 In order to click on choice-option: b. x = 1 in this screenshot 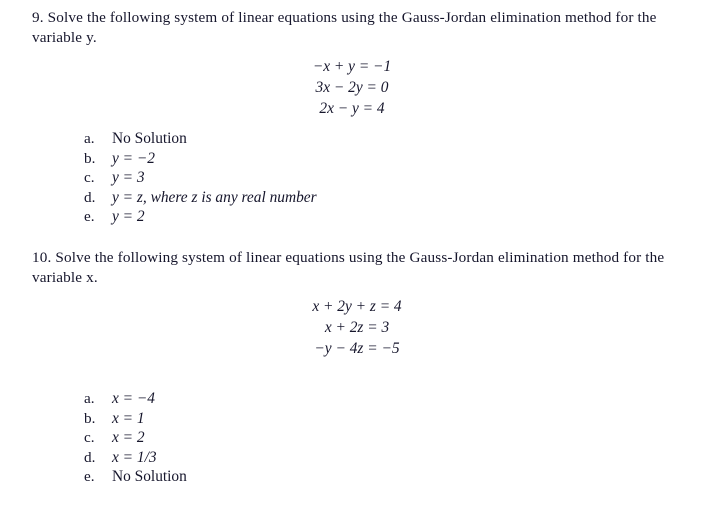, I will do `click(357, 419)`.